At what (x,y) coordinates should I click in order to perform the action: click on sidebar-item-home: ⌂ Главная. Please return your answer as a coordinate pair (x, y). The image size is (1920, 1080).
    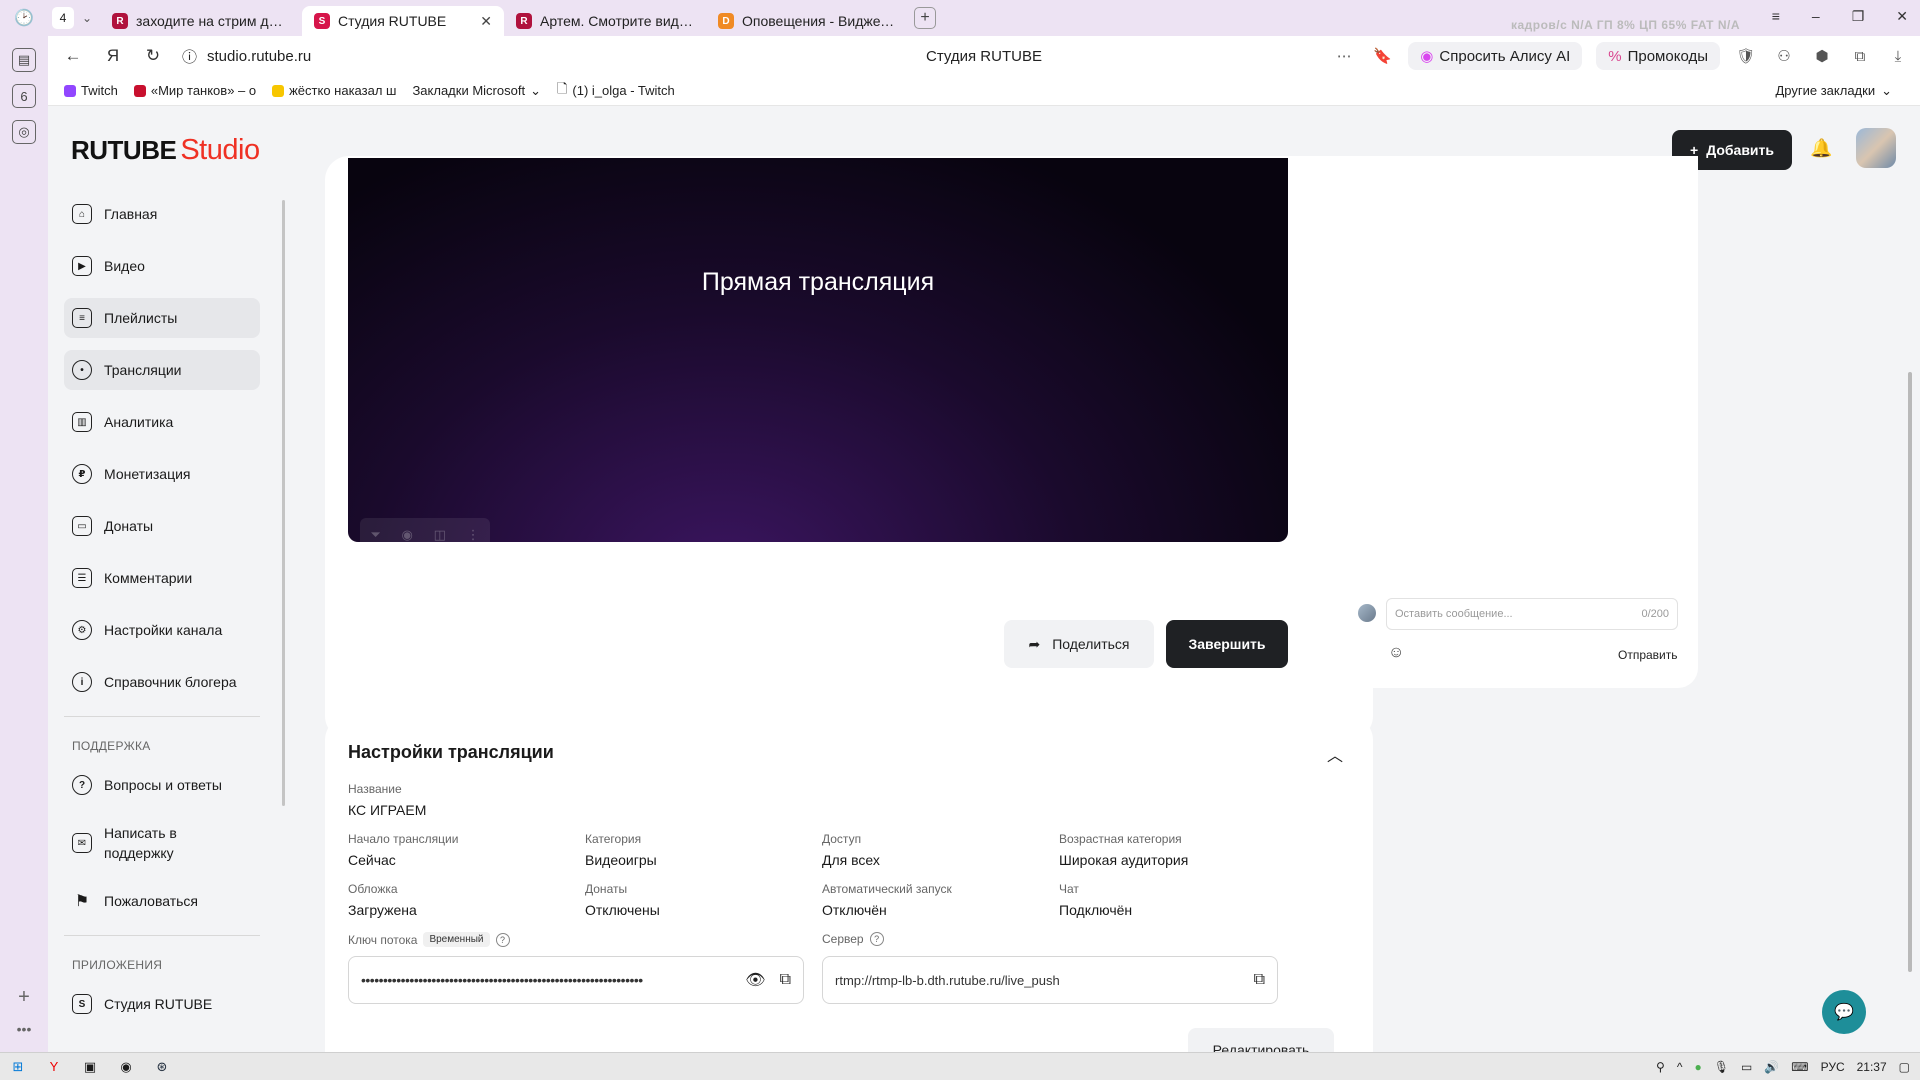
    Looking at the image, I should click on (162, 214).